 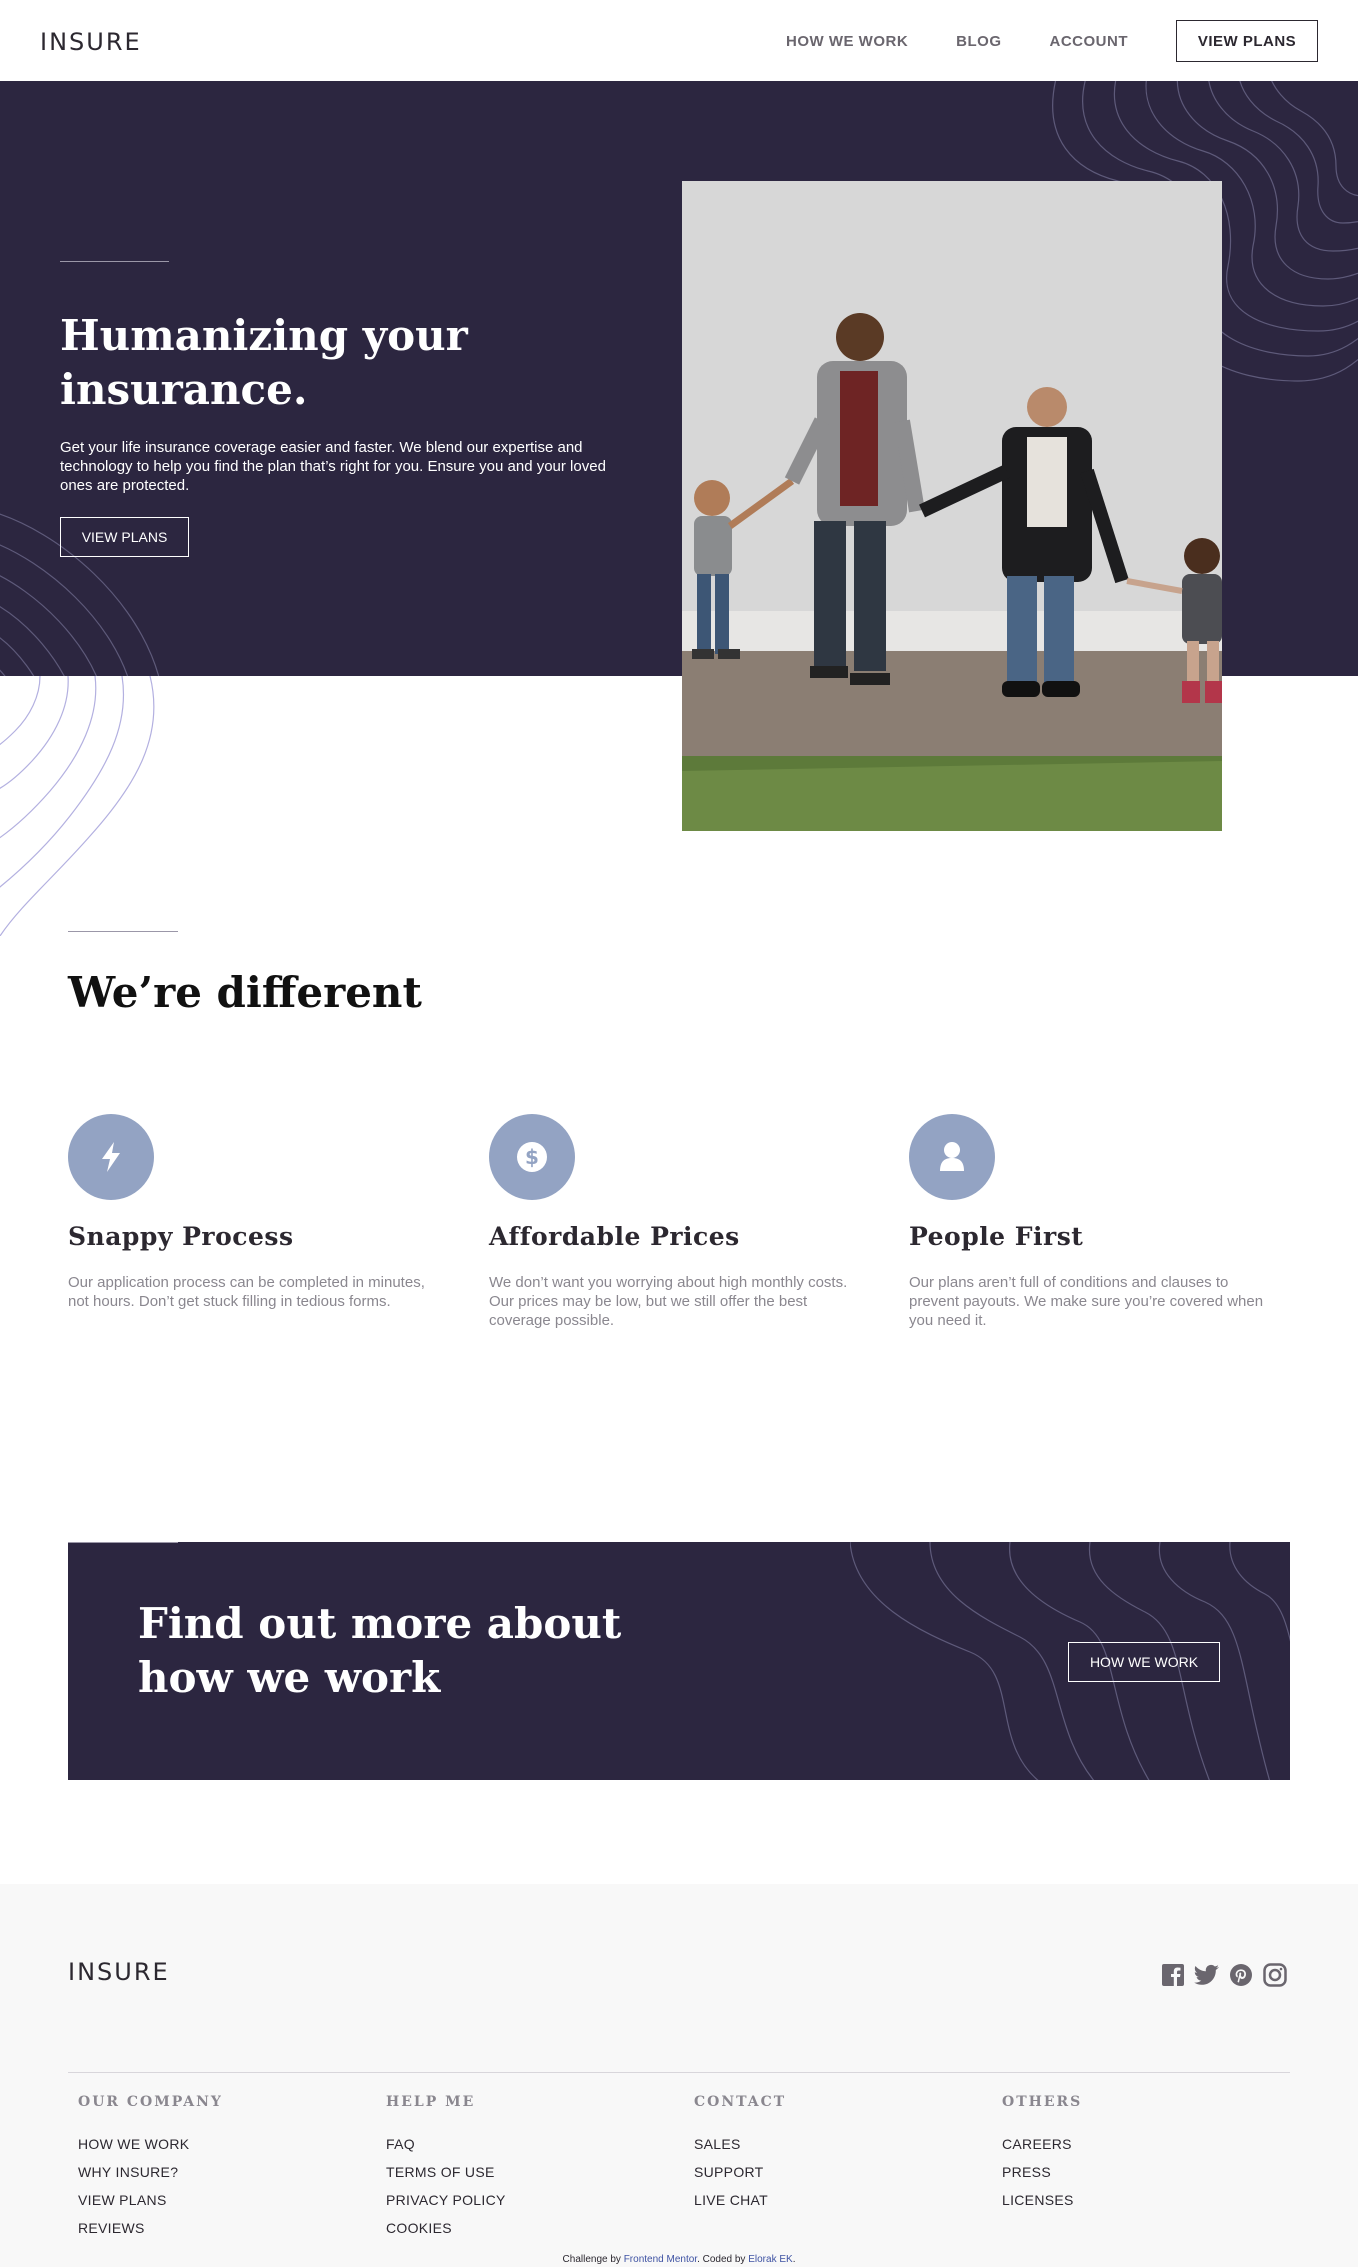 What do you see at coordinates (721, 2259) in the screenshot?
I see `attribution-middle: . Coded by` at bounding box center [721, 2259].